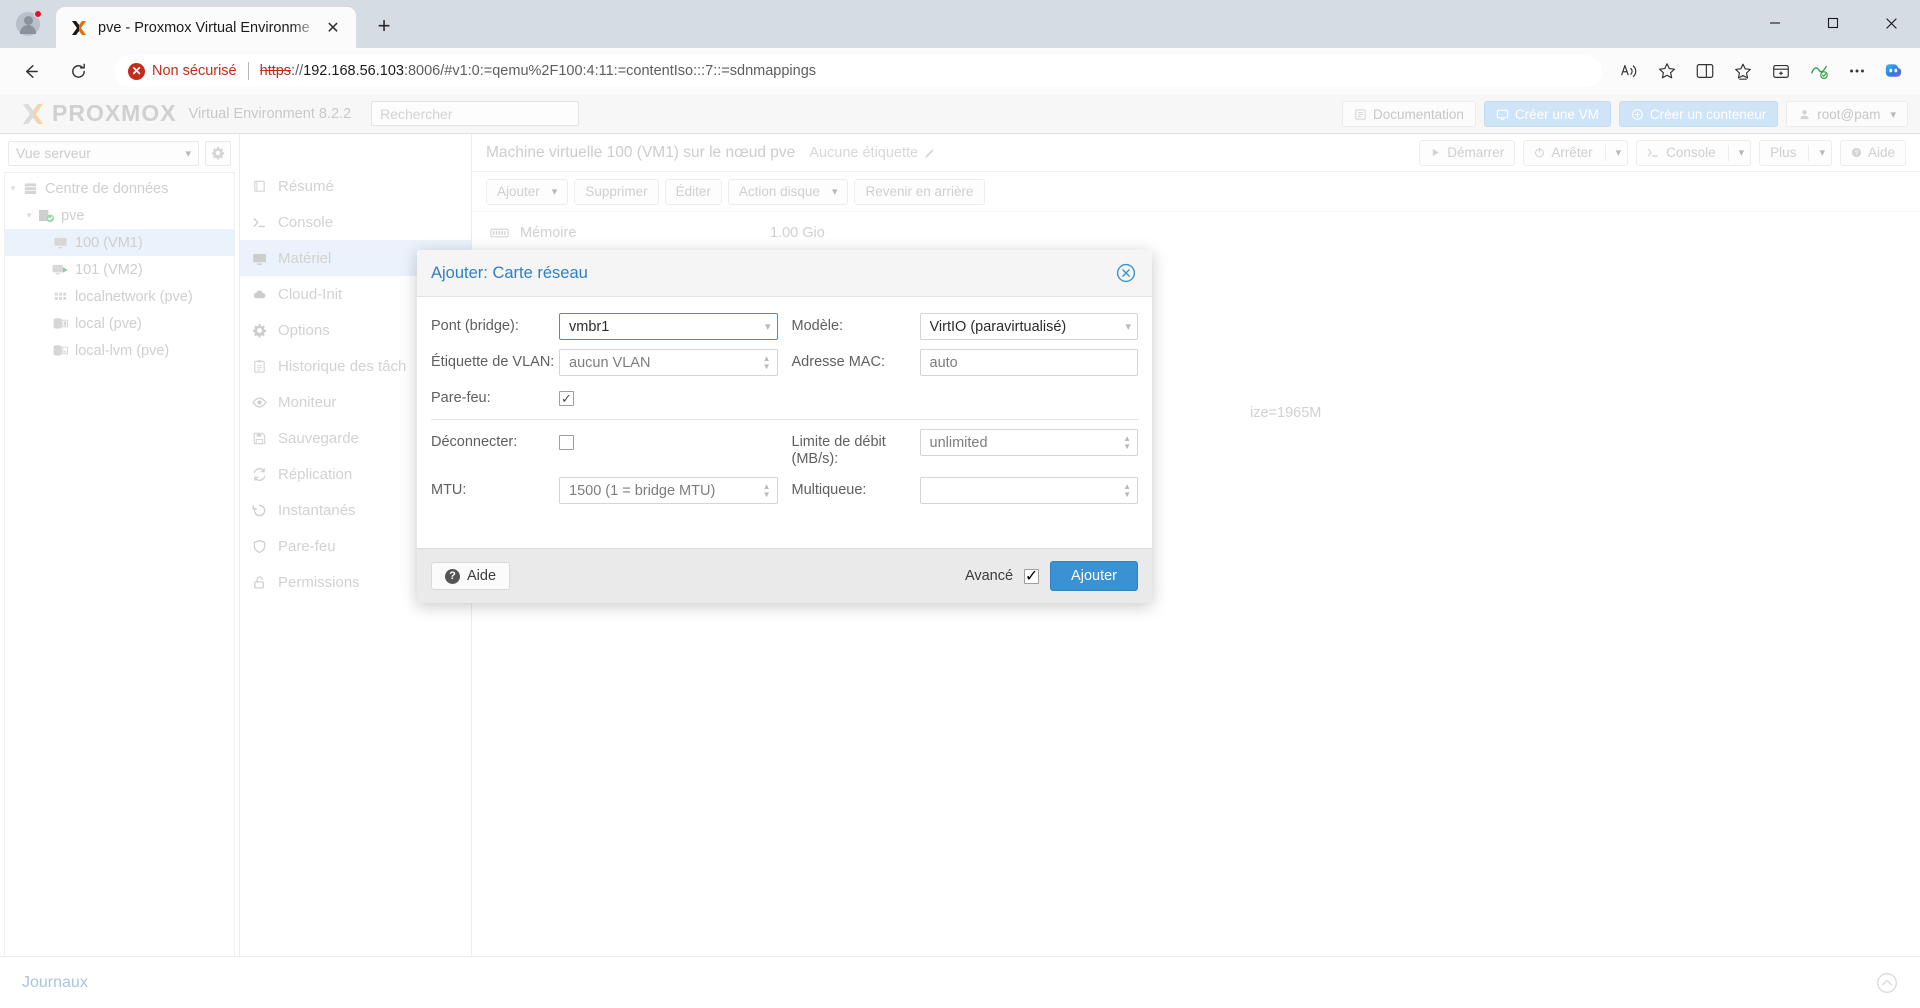 This screenshot has width=1920, height=1008. Describe the element at coordinates (784, 273) in the screenshot. I see `dialog-header: Ajouter: Carte réseau` at that location.